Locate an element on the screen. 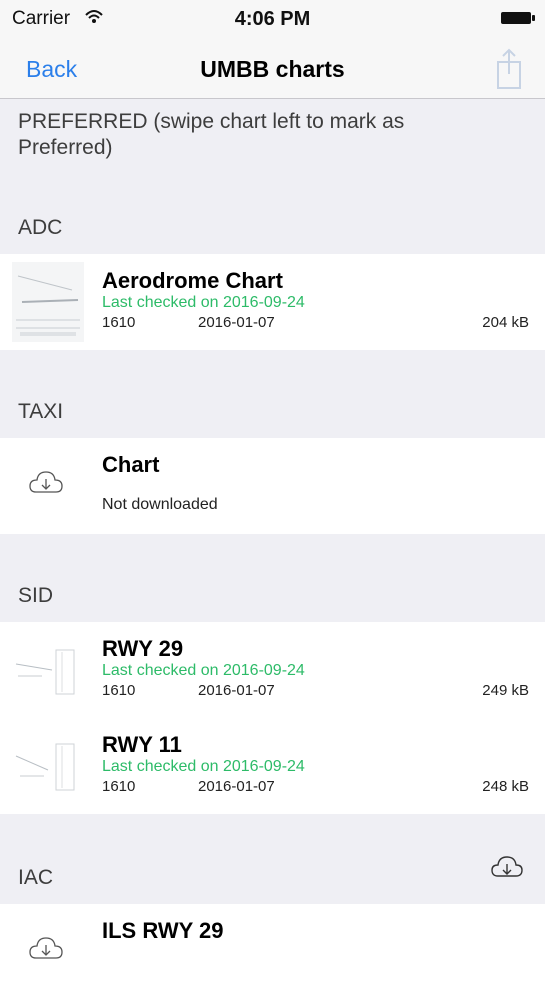 The height and width of the screenshot is (1000, 545). section-title: IAC is located at coordinates (36, 877).